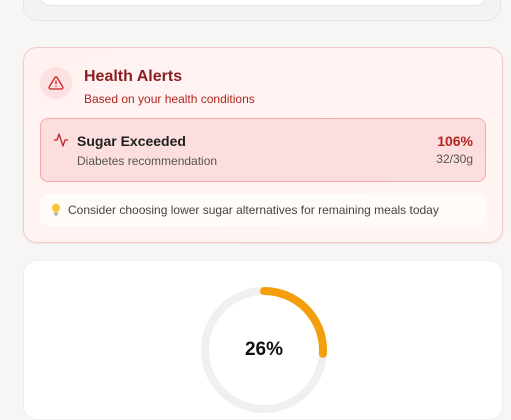  What do you see at coordinates (263, 3) in the screenshot?
I see `previous-card-inner` at bounding box center [263, 3].